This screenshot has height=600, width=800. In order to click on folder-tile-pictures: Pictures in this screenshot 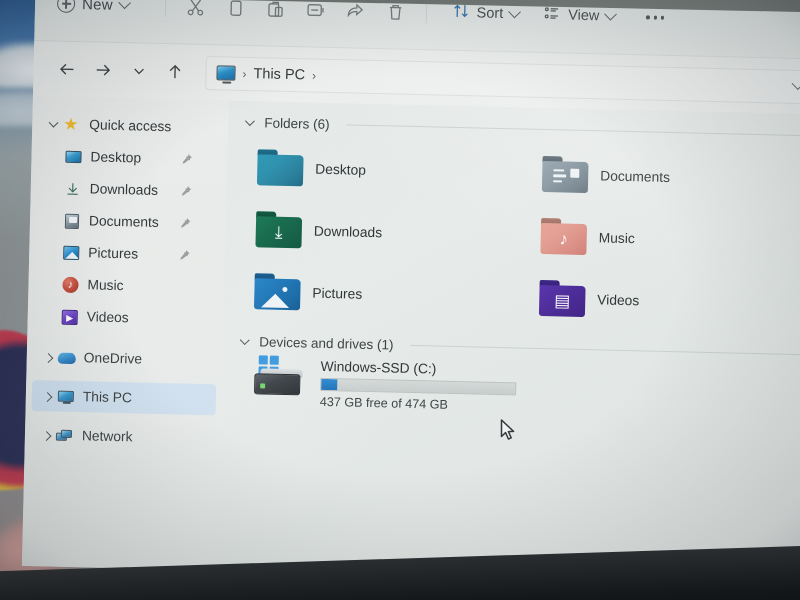, I will do `click(381, 294)`.